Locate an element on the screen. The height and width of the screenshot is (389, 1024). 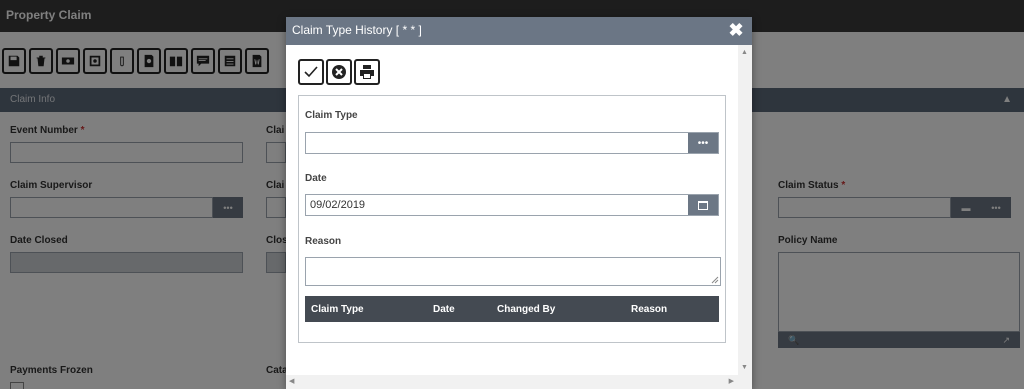
print-button is located at coordinates (367, 72).